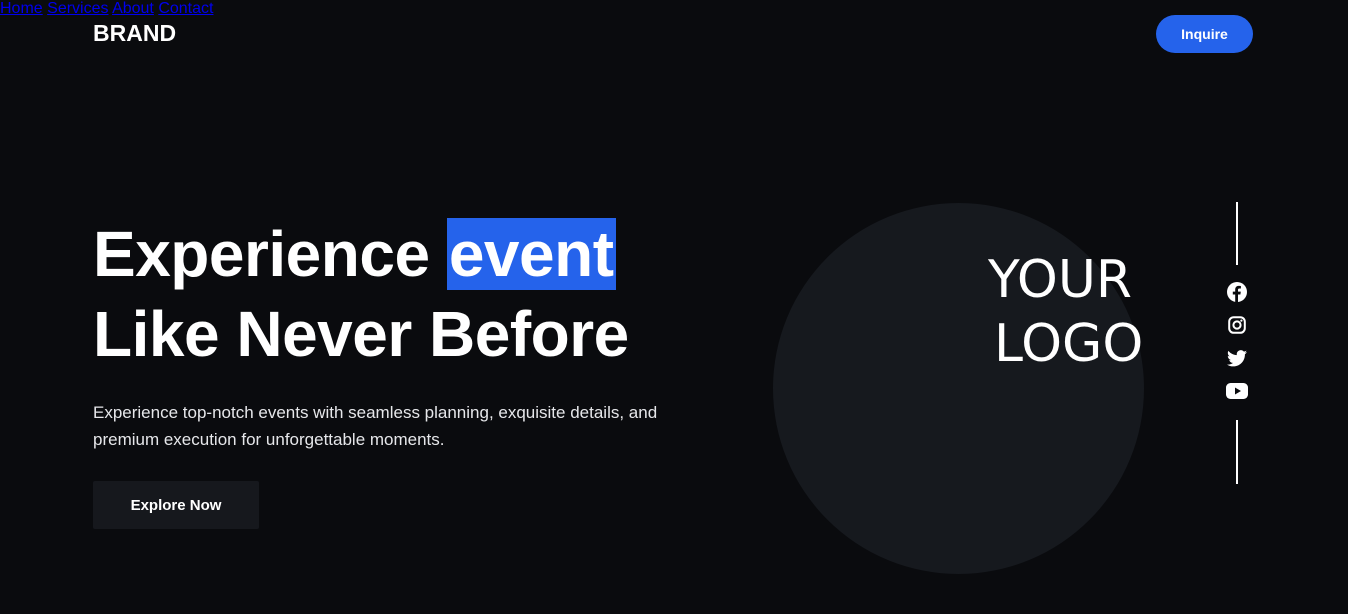 This screenshot has width=1348, height=614. What do you see at coordinates (361, 294) in the screenshot?
I see `hero-headline: Experience event Like Never Before` at bounding box center [361, 294].